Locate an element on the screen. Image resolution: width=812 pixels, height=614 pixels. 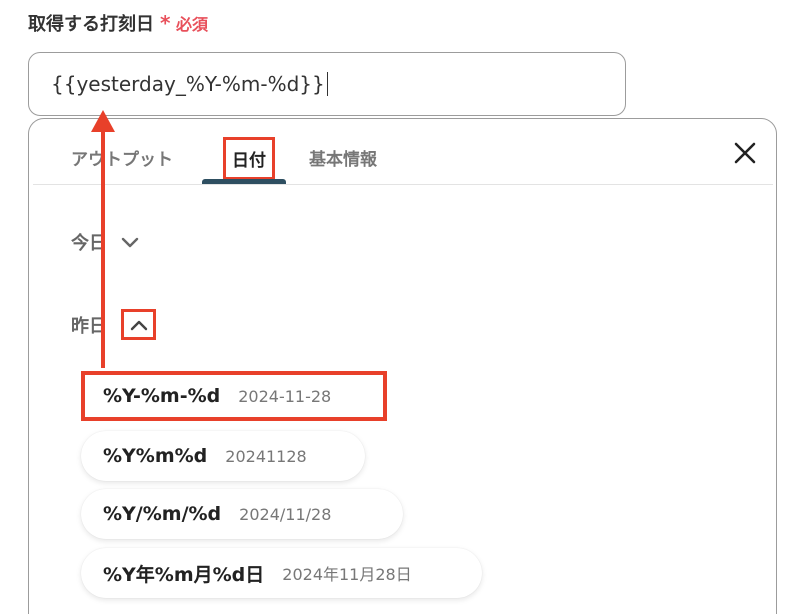
field-label-text: 取得する打刻日 is located at coordinates (91, 24).